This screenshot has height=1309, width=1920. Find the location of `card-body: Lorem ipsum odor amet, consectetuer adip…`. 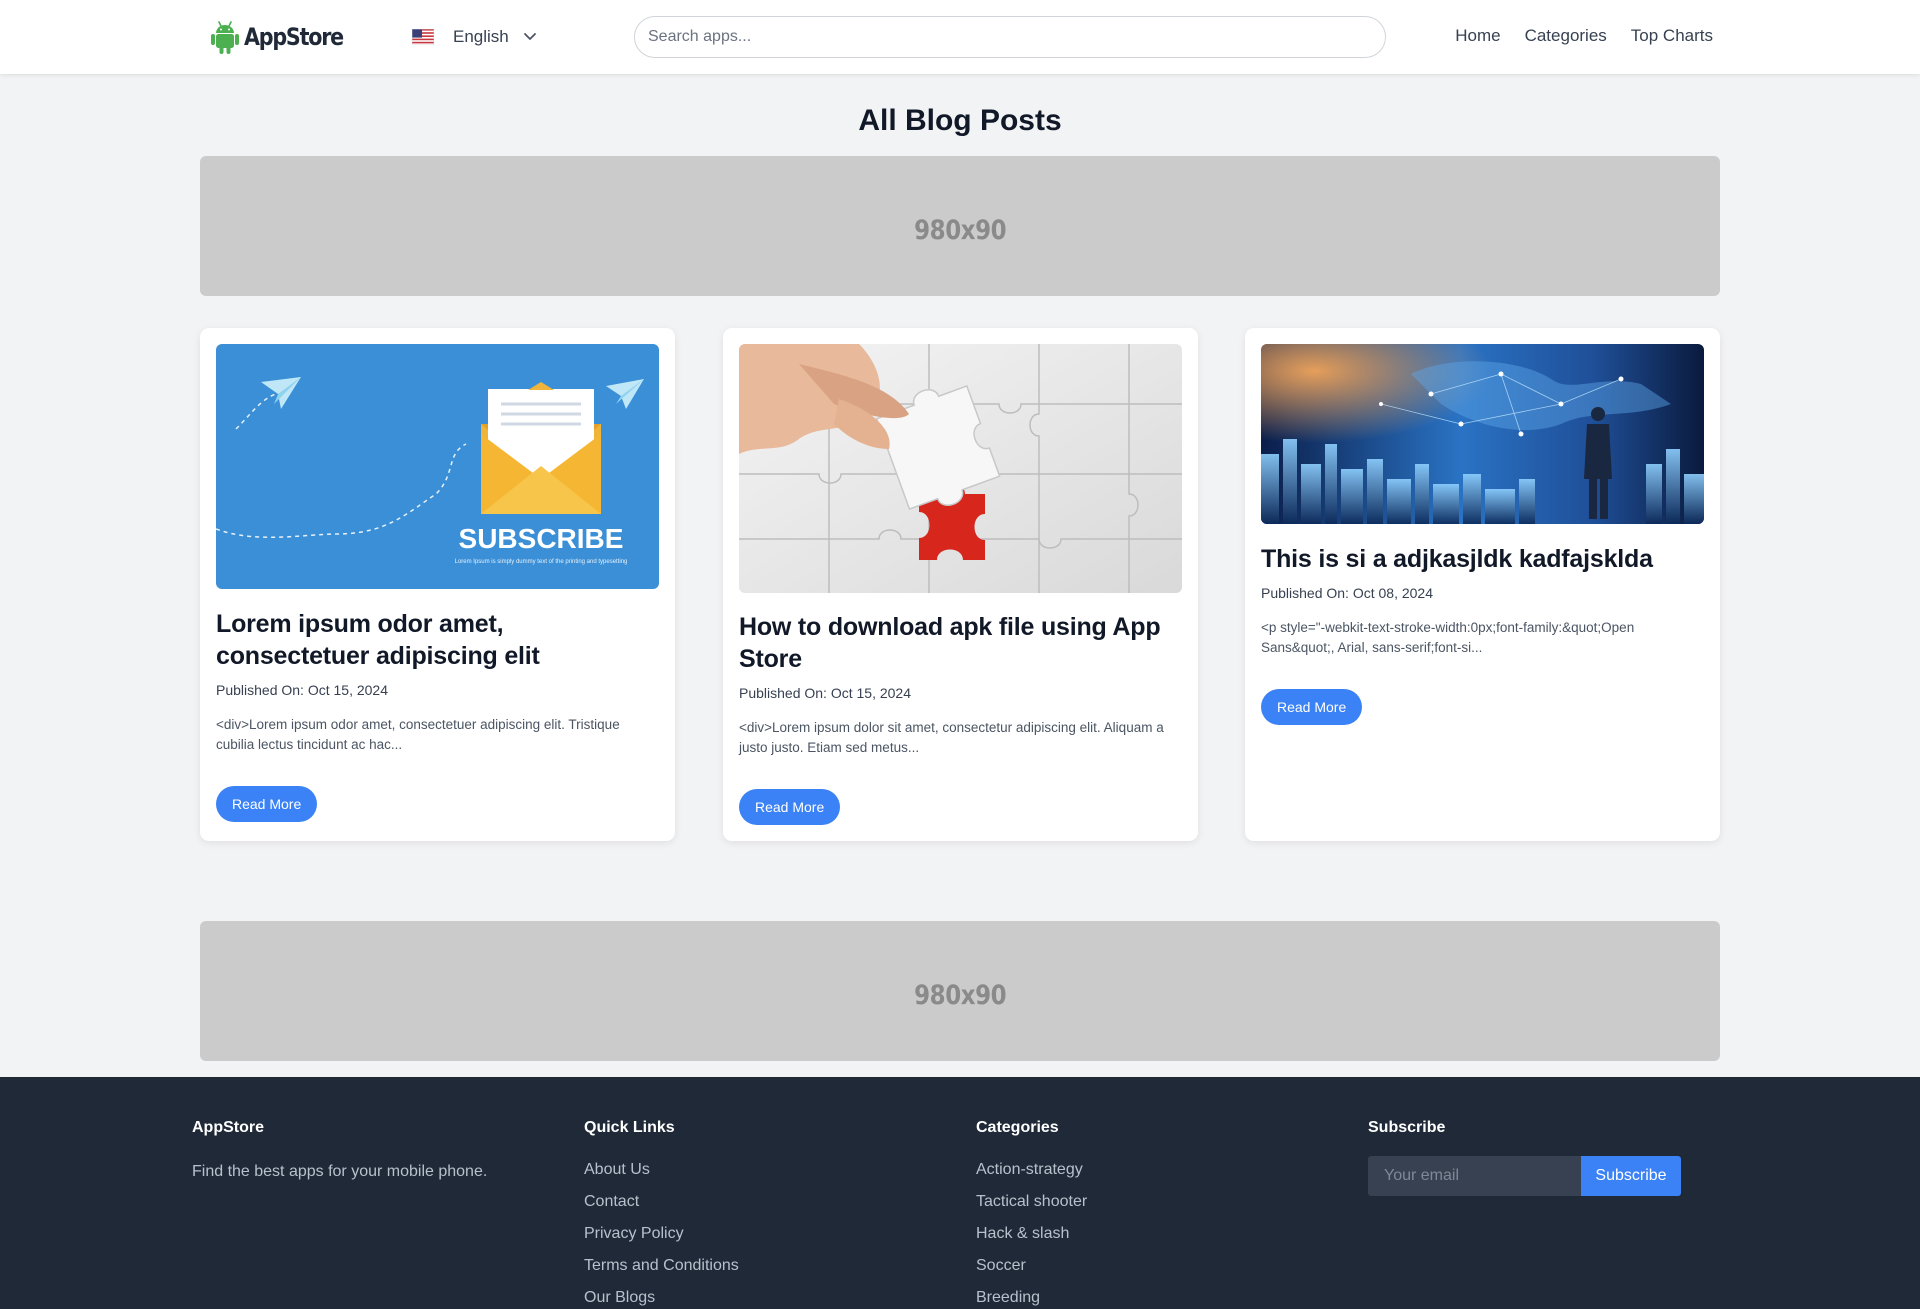

card-body: Lorem ipsum odor amet, consectetuer adip… is located at coordinates (437, 715).